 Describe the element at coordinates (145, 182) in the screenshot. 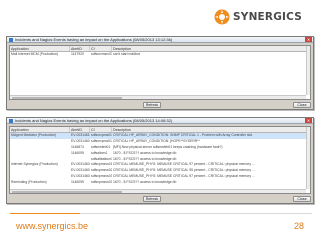

I see `cell-description: 1670 - $ FSCS?? access to knowledge db` at that location.